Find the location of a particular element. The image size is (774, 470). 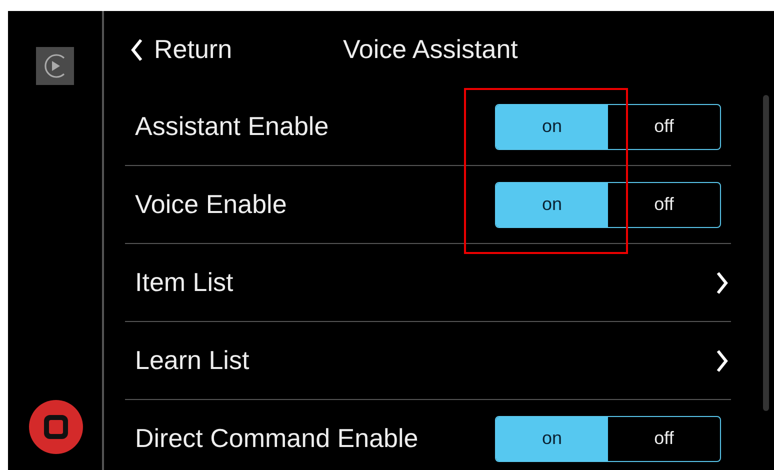

chevron-left-icon is located at coordinates (137, 50).